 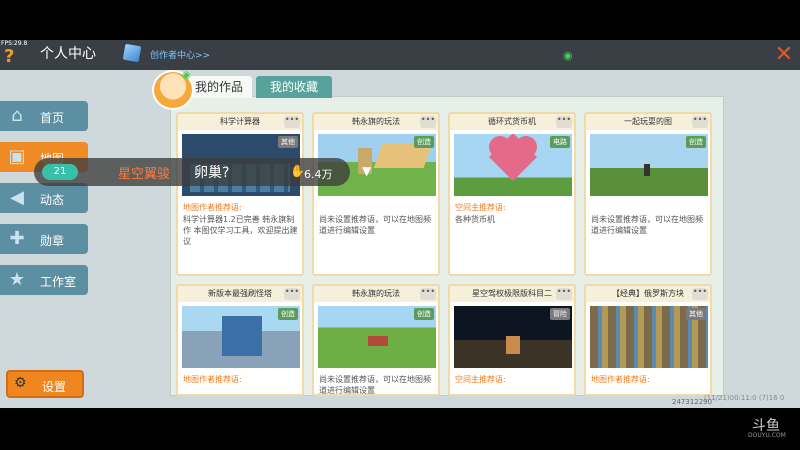 What do you see at coordinates (17, 279) in the screenshot?
I see `star-icon: ★` at bounding box center [17, 279].